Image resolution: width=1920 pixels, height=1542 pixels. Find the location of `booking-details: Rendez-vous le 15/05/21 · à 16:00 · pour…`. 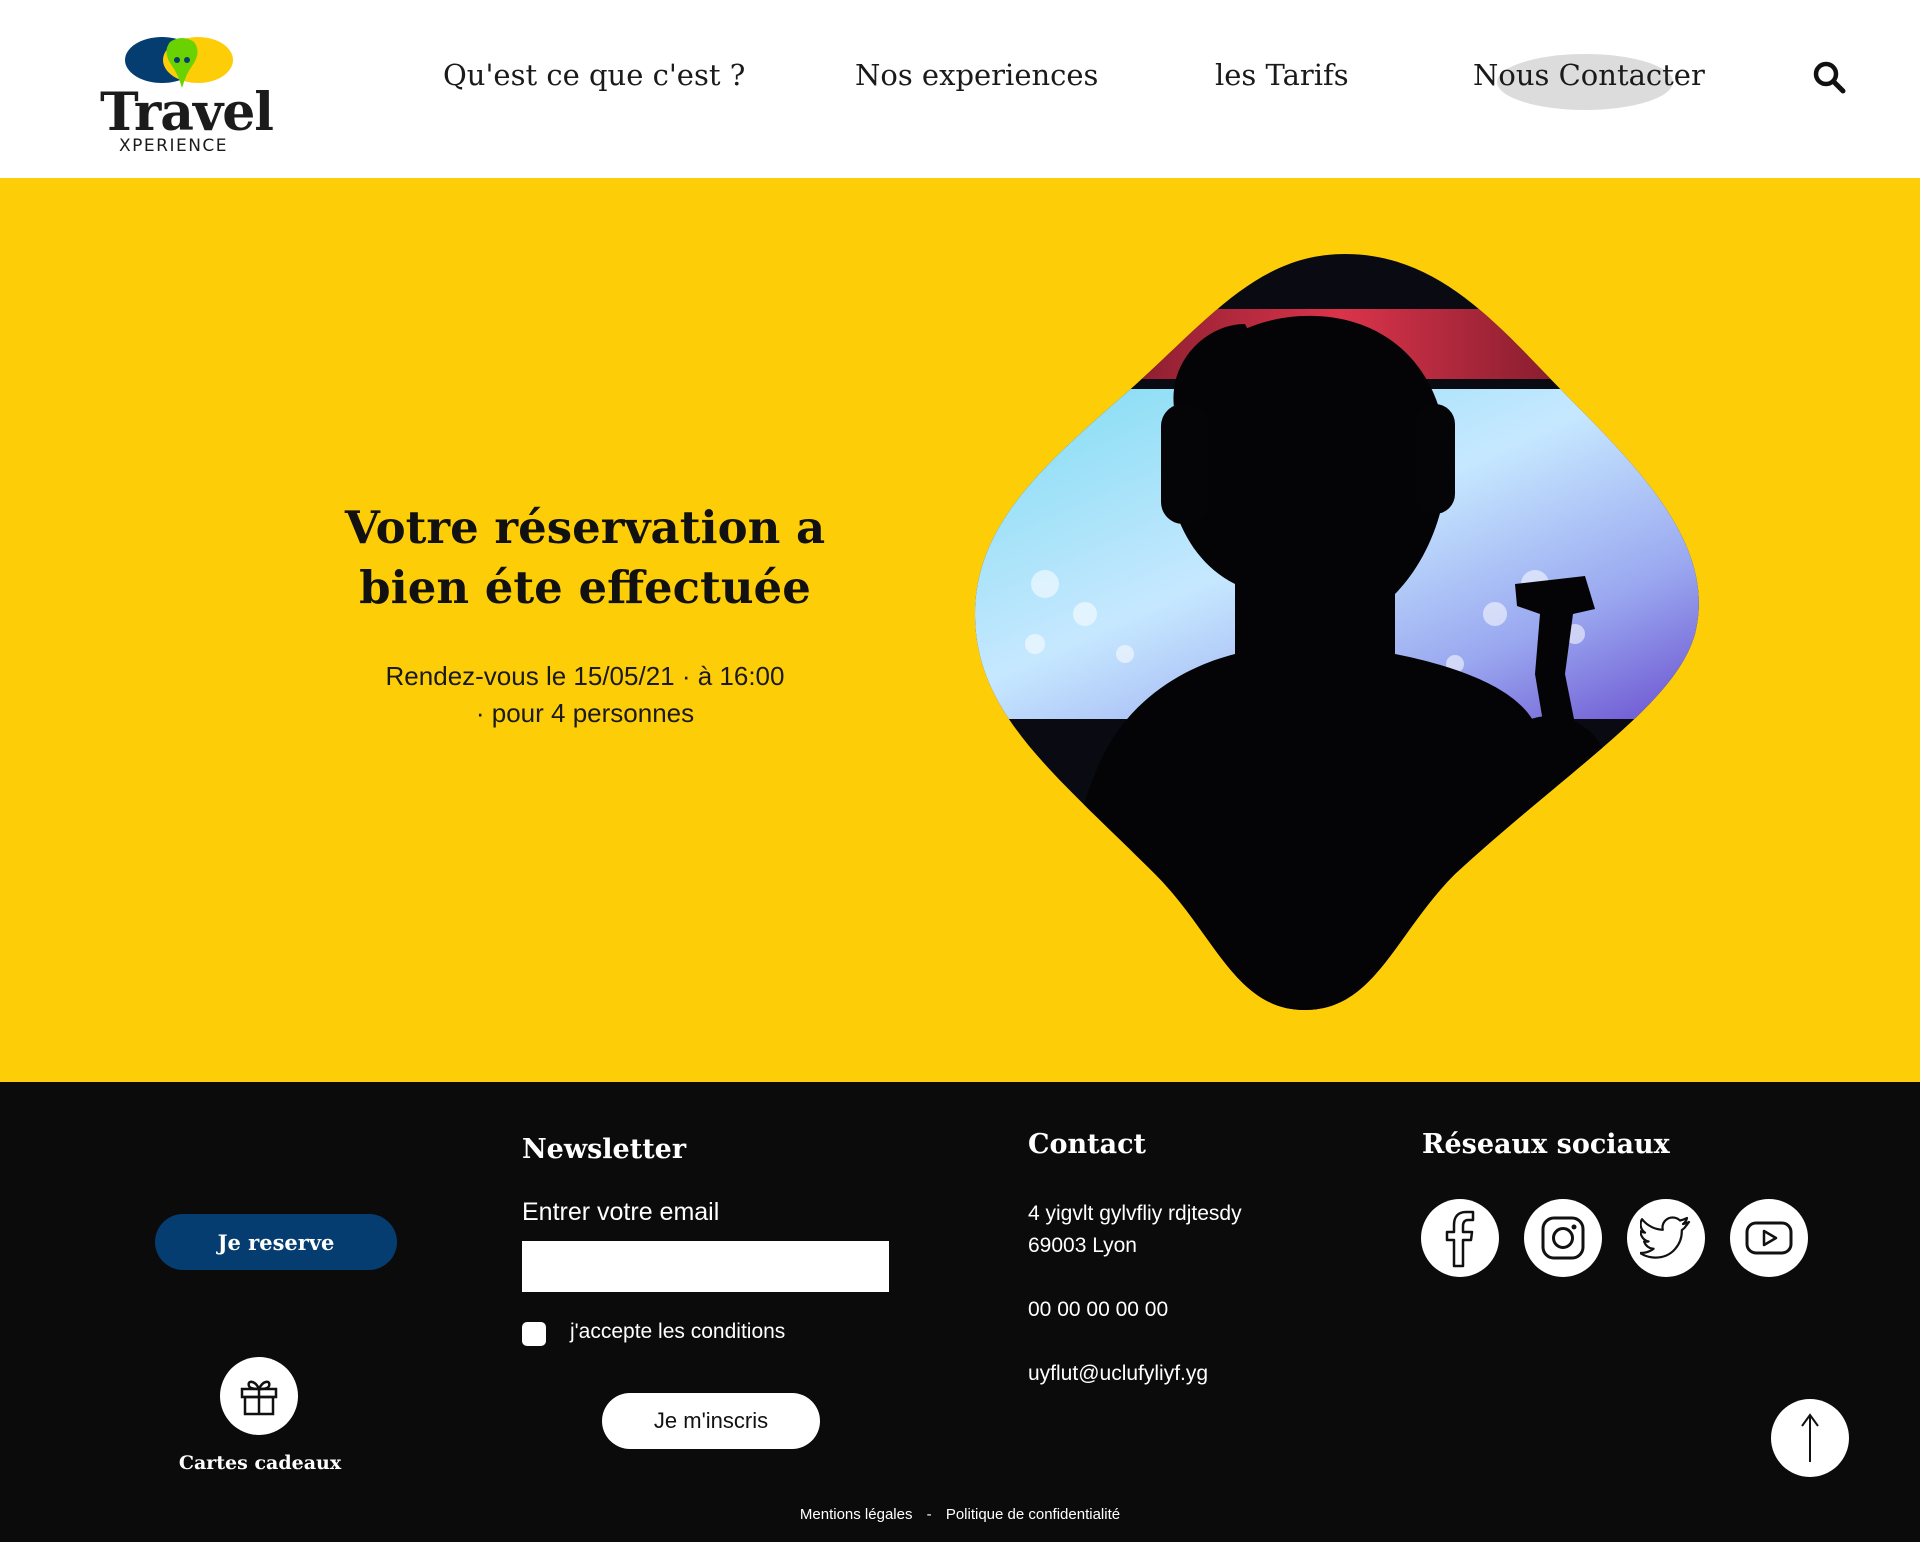

booking-details: Rendez-vous le 15/05/21 · à 16:00 · pour… is located at coordinates (585, 695).